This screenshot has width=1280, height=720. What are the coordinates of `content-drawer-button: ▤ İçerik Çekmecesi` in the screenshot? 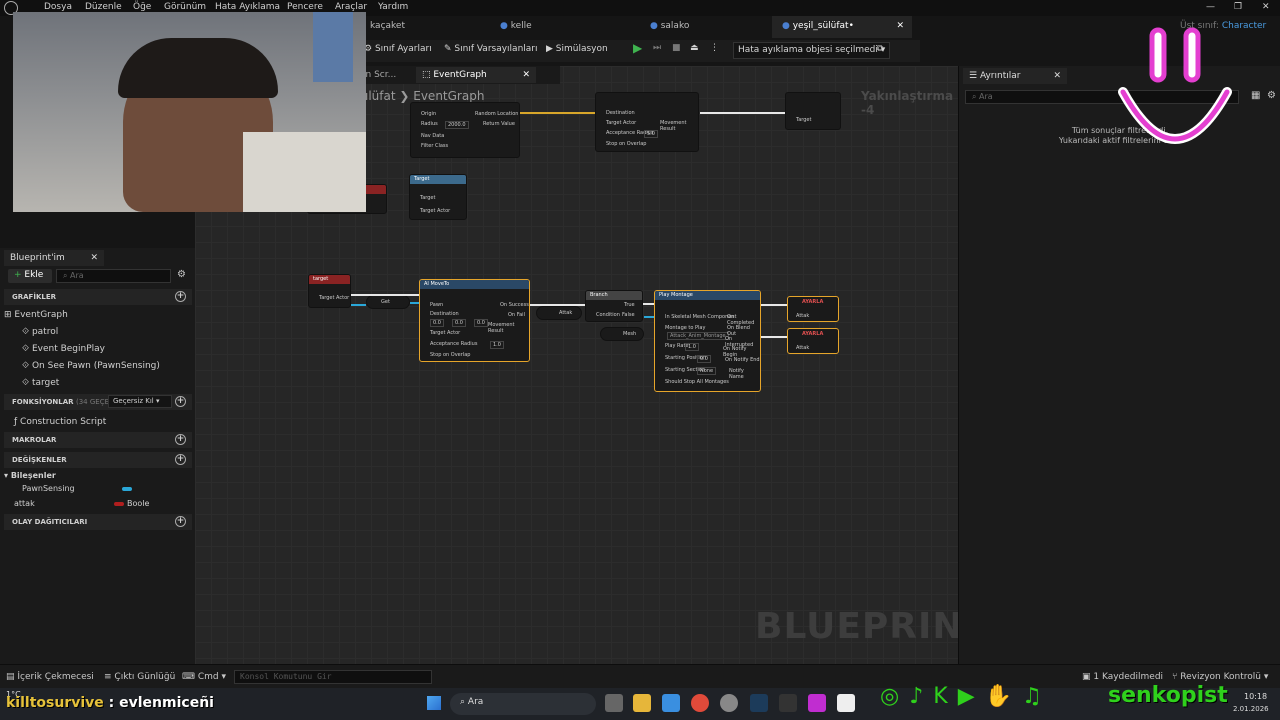 It's located at (50, 677).